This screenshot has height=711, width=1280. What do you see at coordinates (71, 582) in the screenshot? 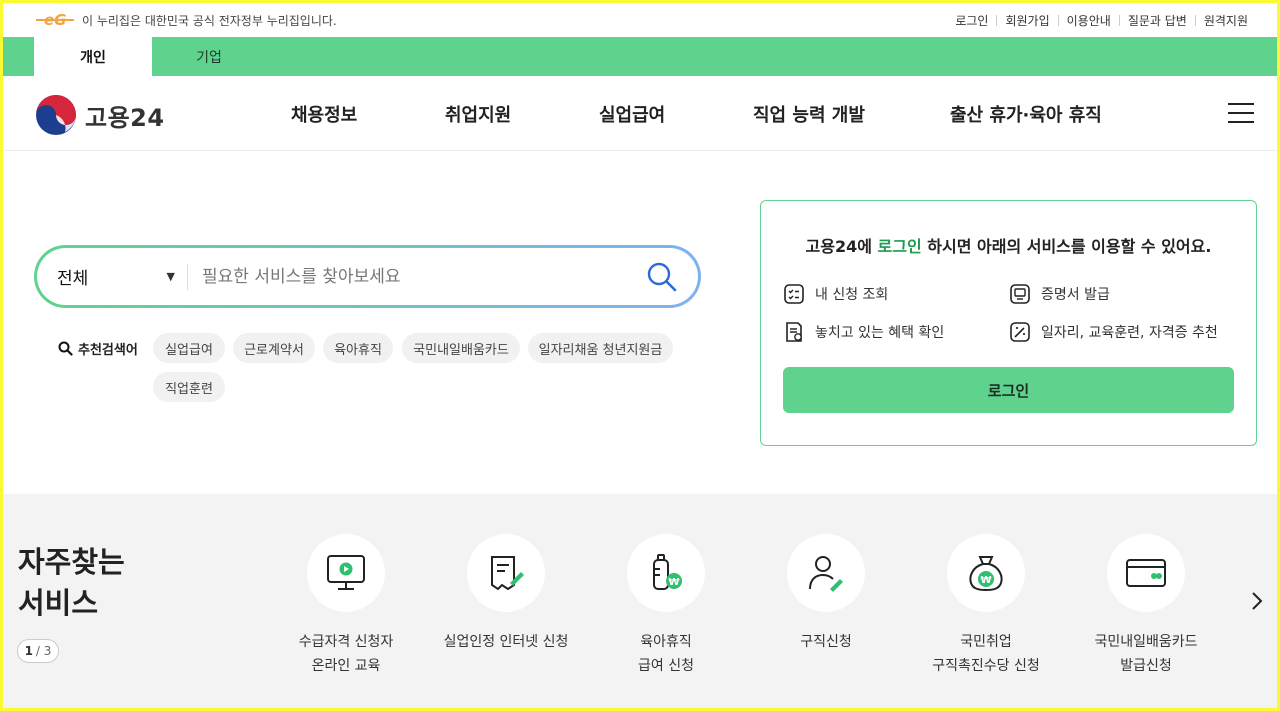
I see `frequent-services-title: 자주찾는 서비스` at bounding box center [71, 582].